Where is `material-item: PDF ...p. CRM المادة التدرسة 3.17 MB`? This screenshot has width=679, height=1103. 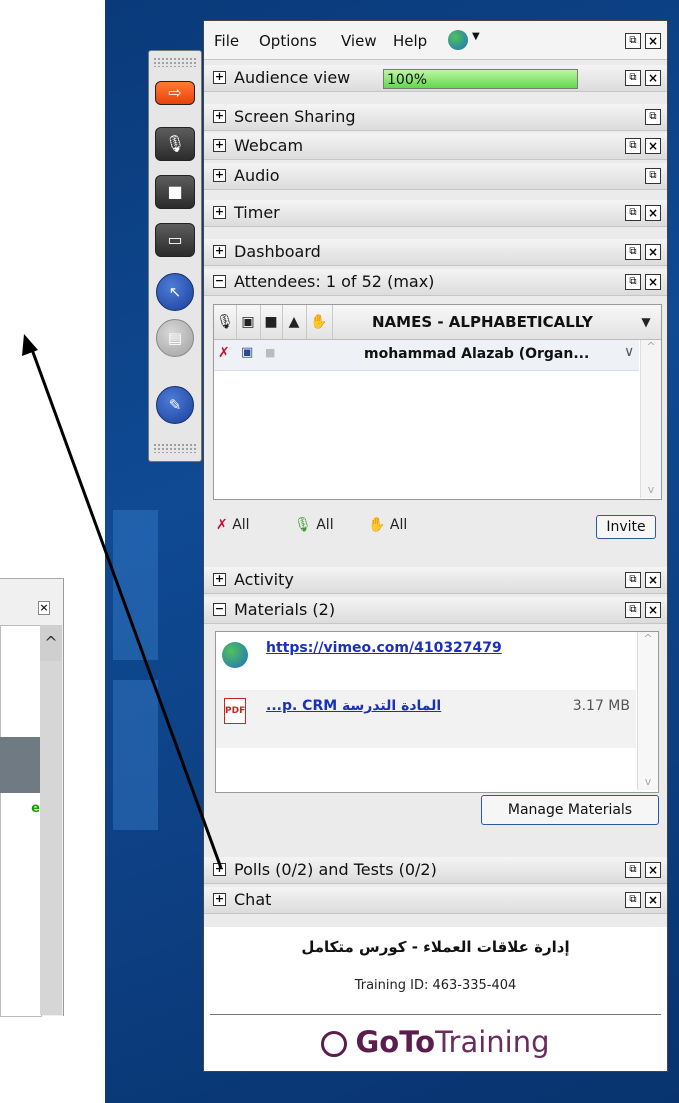
material-item: PDF ...p. CRM المادة التدرسة 3.17 MB is located at coordinates (426, 719).